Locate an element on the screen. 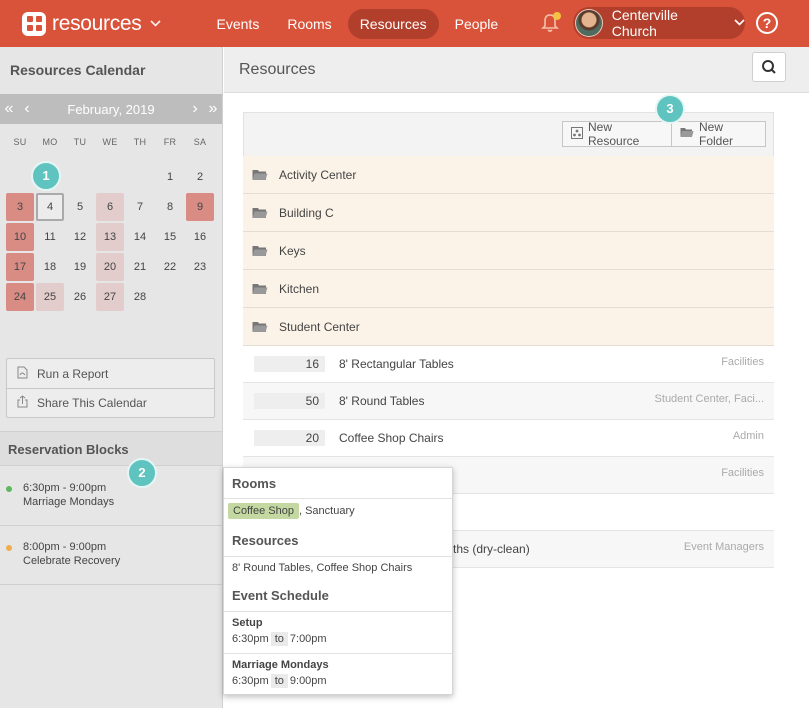 The height and width of the screenshot is (708, 809). calendar-day: 1 is located at coordinates (170, 177).